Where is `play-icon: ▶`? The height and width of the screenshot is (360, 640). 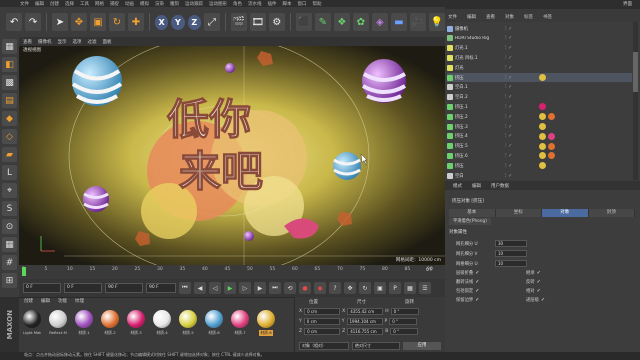 play-icon: ▶ is located at coordinates (230, 288).